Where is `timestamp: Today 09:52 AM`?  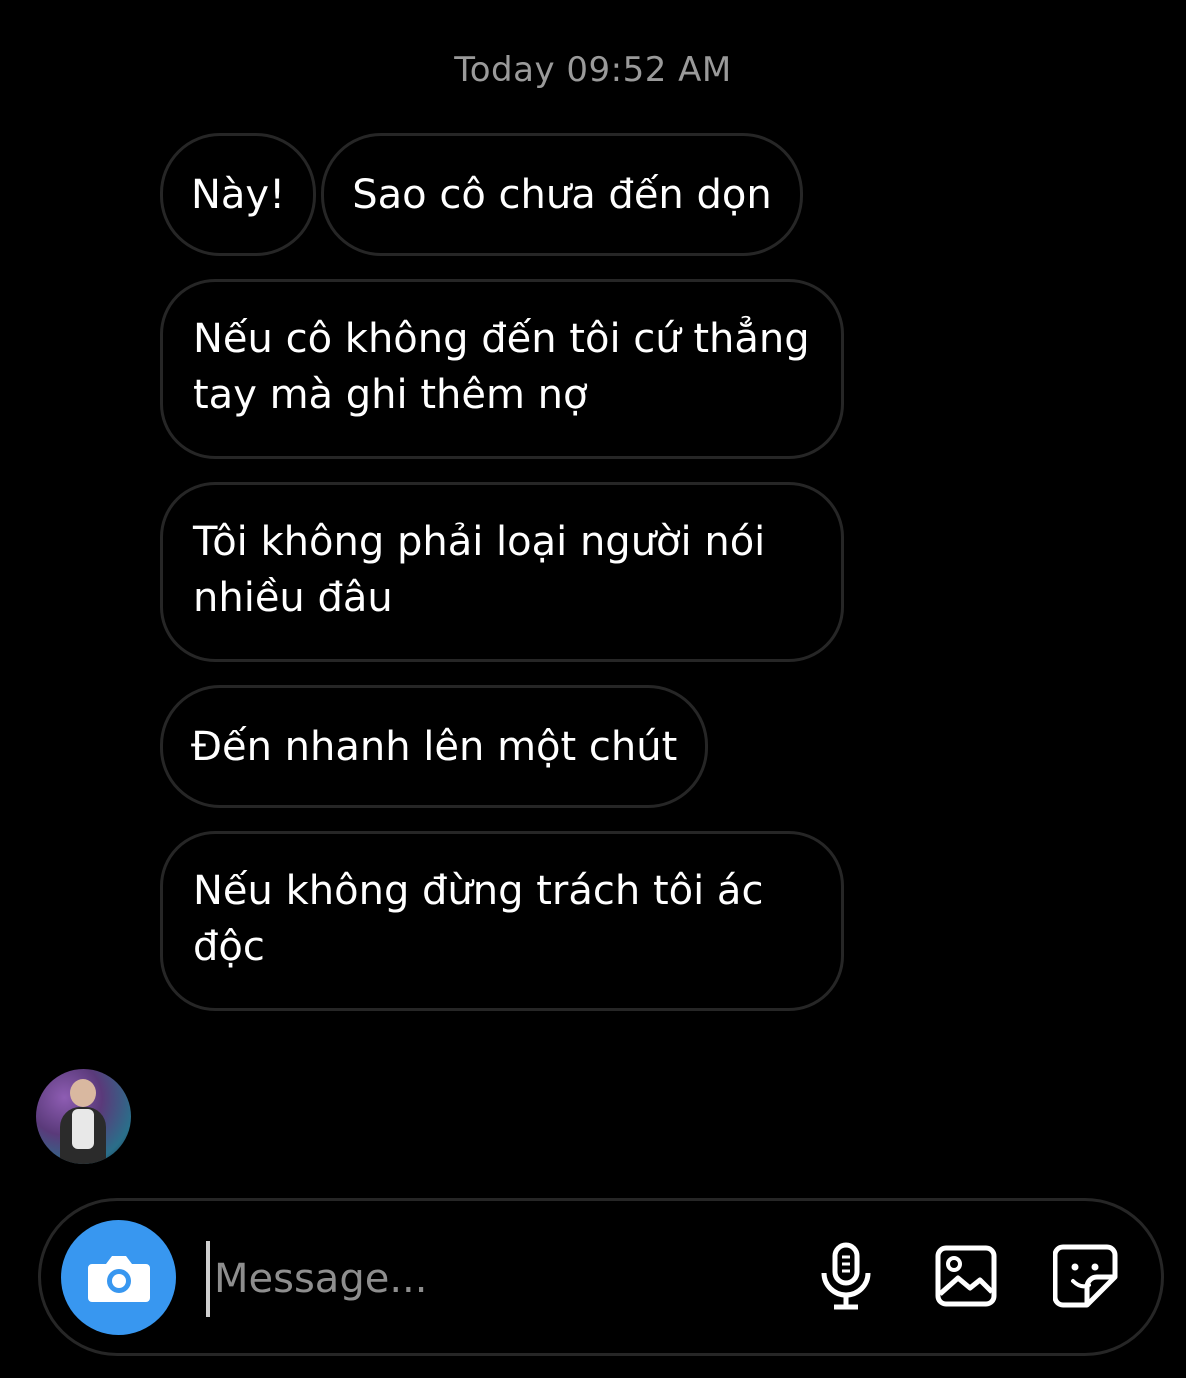 timestamp: Today 09:52 AM is located at coordinates (593, 70).